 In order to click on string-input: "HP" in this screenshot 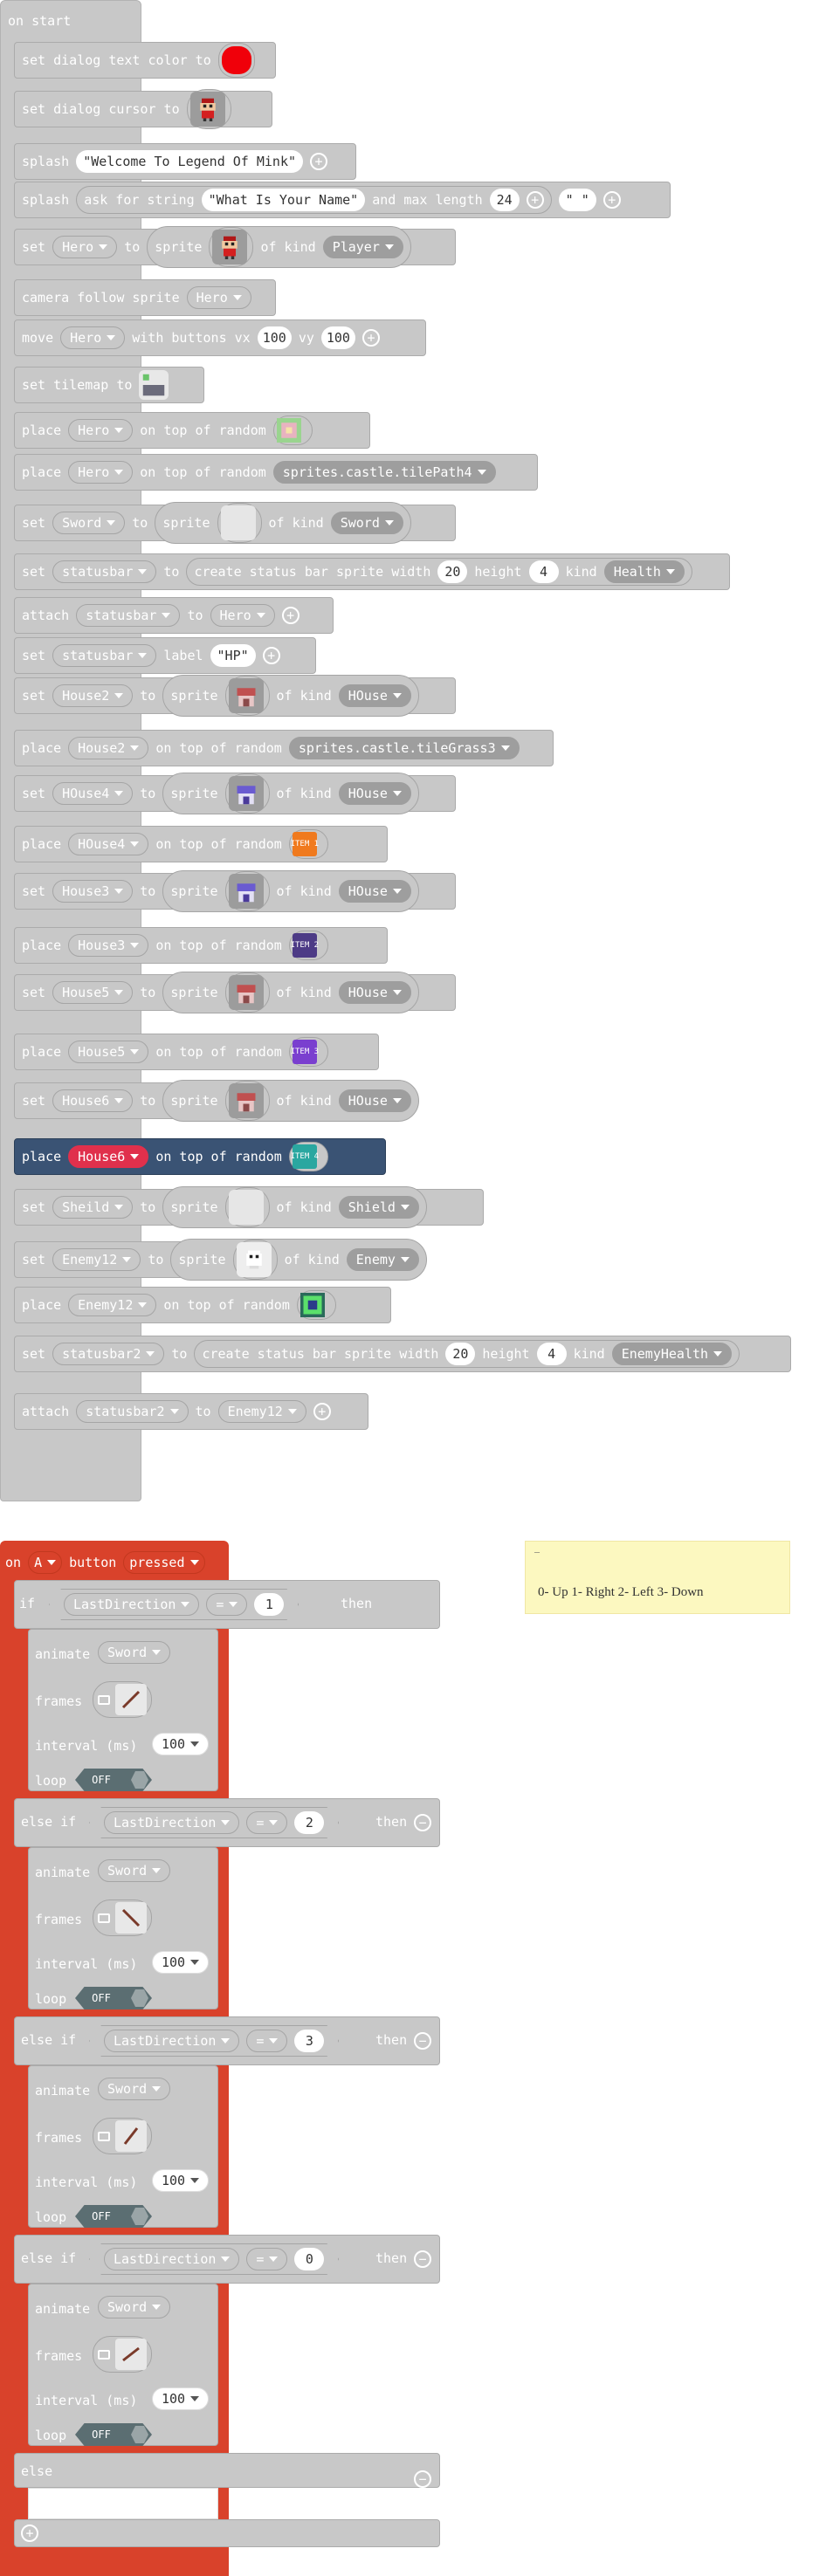, I will do `click(233, 655)`.